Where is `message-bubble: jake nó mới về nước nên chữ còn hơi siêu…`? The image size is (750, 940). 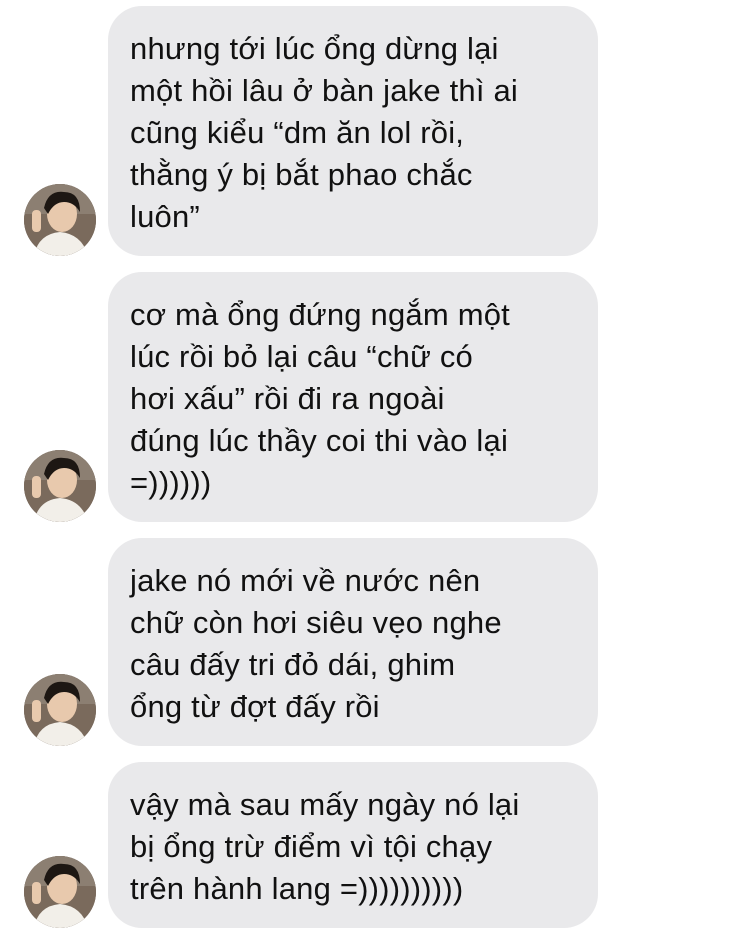
message-bubble: jake nó mới về nước nên chữ còn hơi siêu… is located at coordinates (353, 642).